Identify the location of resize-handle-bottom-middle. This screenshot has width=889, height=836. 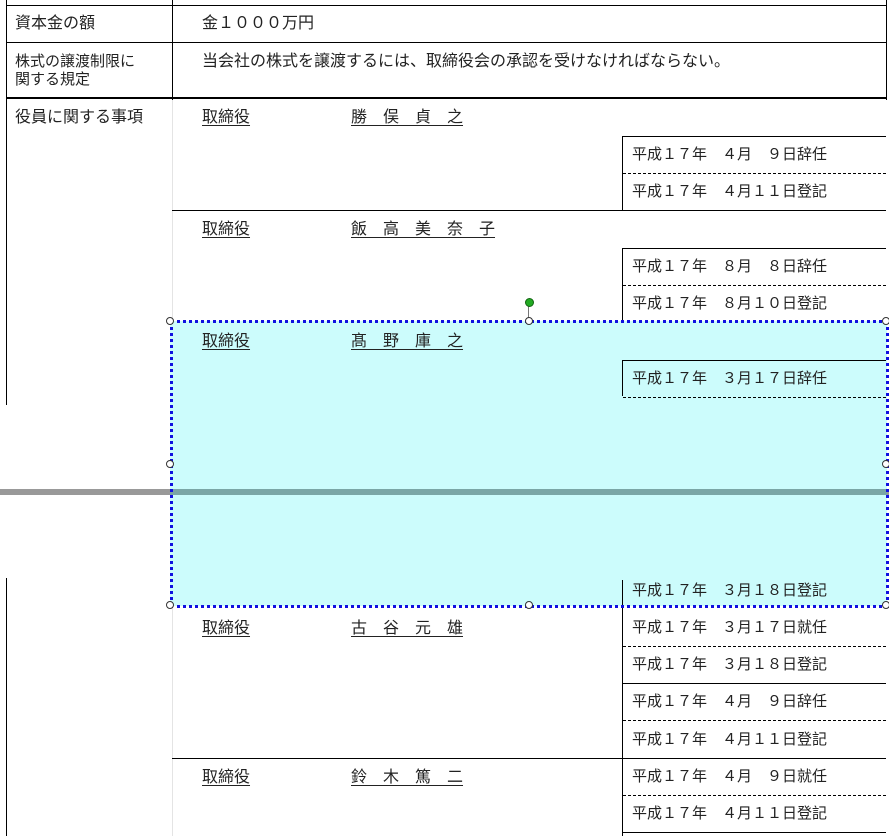
(529, 605).